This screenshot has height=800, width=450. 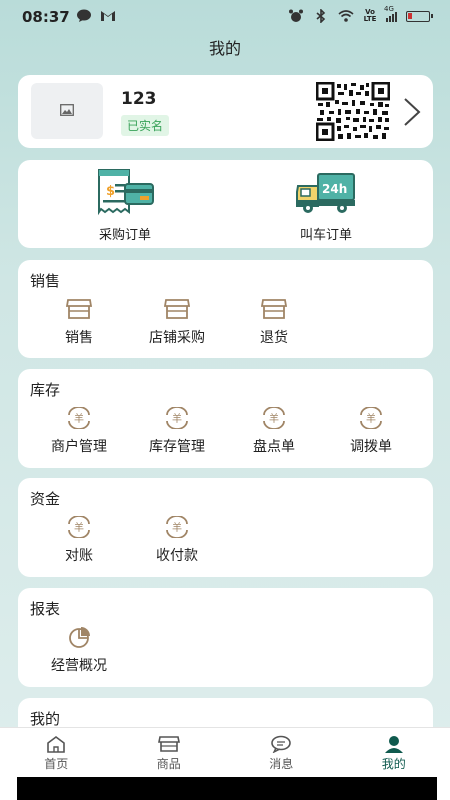 I want to click on order-label: 叫车订单, so click(x=325, y=235).